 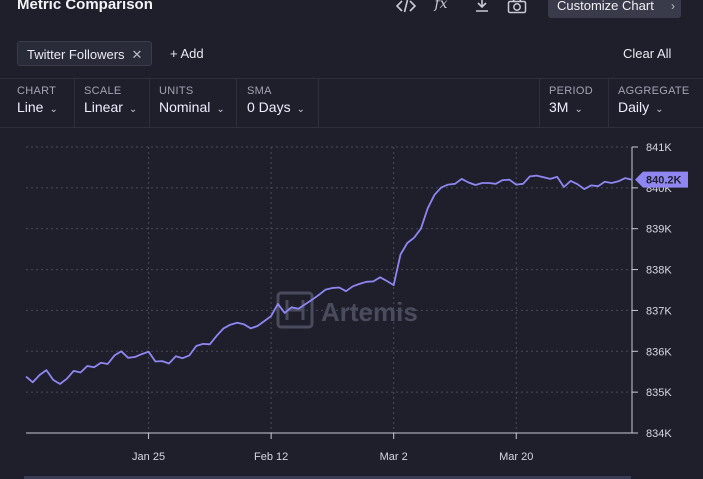 What do you see at coordinates (664, 181) in the screenshot?
I see `last-value-label: 840.2K` at bounding box center [664, 181].